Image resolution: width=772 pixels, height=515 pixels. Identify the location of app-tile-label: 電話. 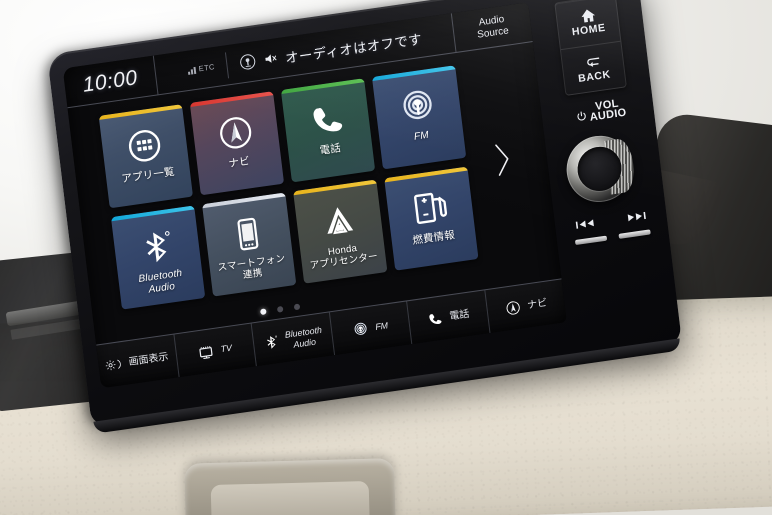
(330, 150).